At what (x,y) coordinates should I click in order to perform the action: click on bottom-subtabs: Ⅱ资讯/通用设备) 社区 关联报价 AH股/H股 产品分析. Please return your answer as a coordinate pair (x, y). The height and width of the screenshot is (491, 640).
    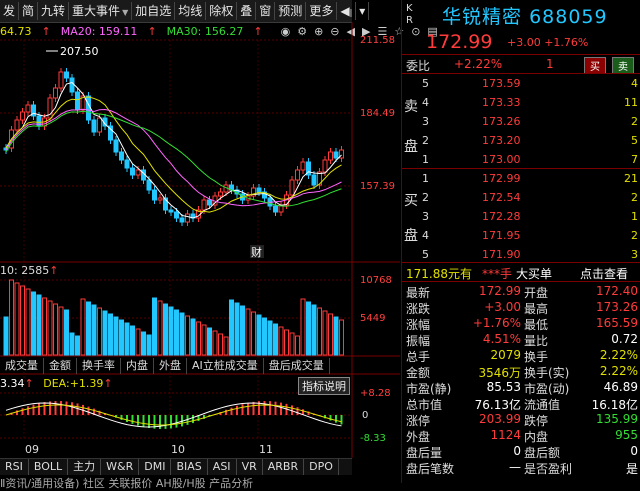
    Looking at the image, I should click on (176, 483).